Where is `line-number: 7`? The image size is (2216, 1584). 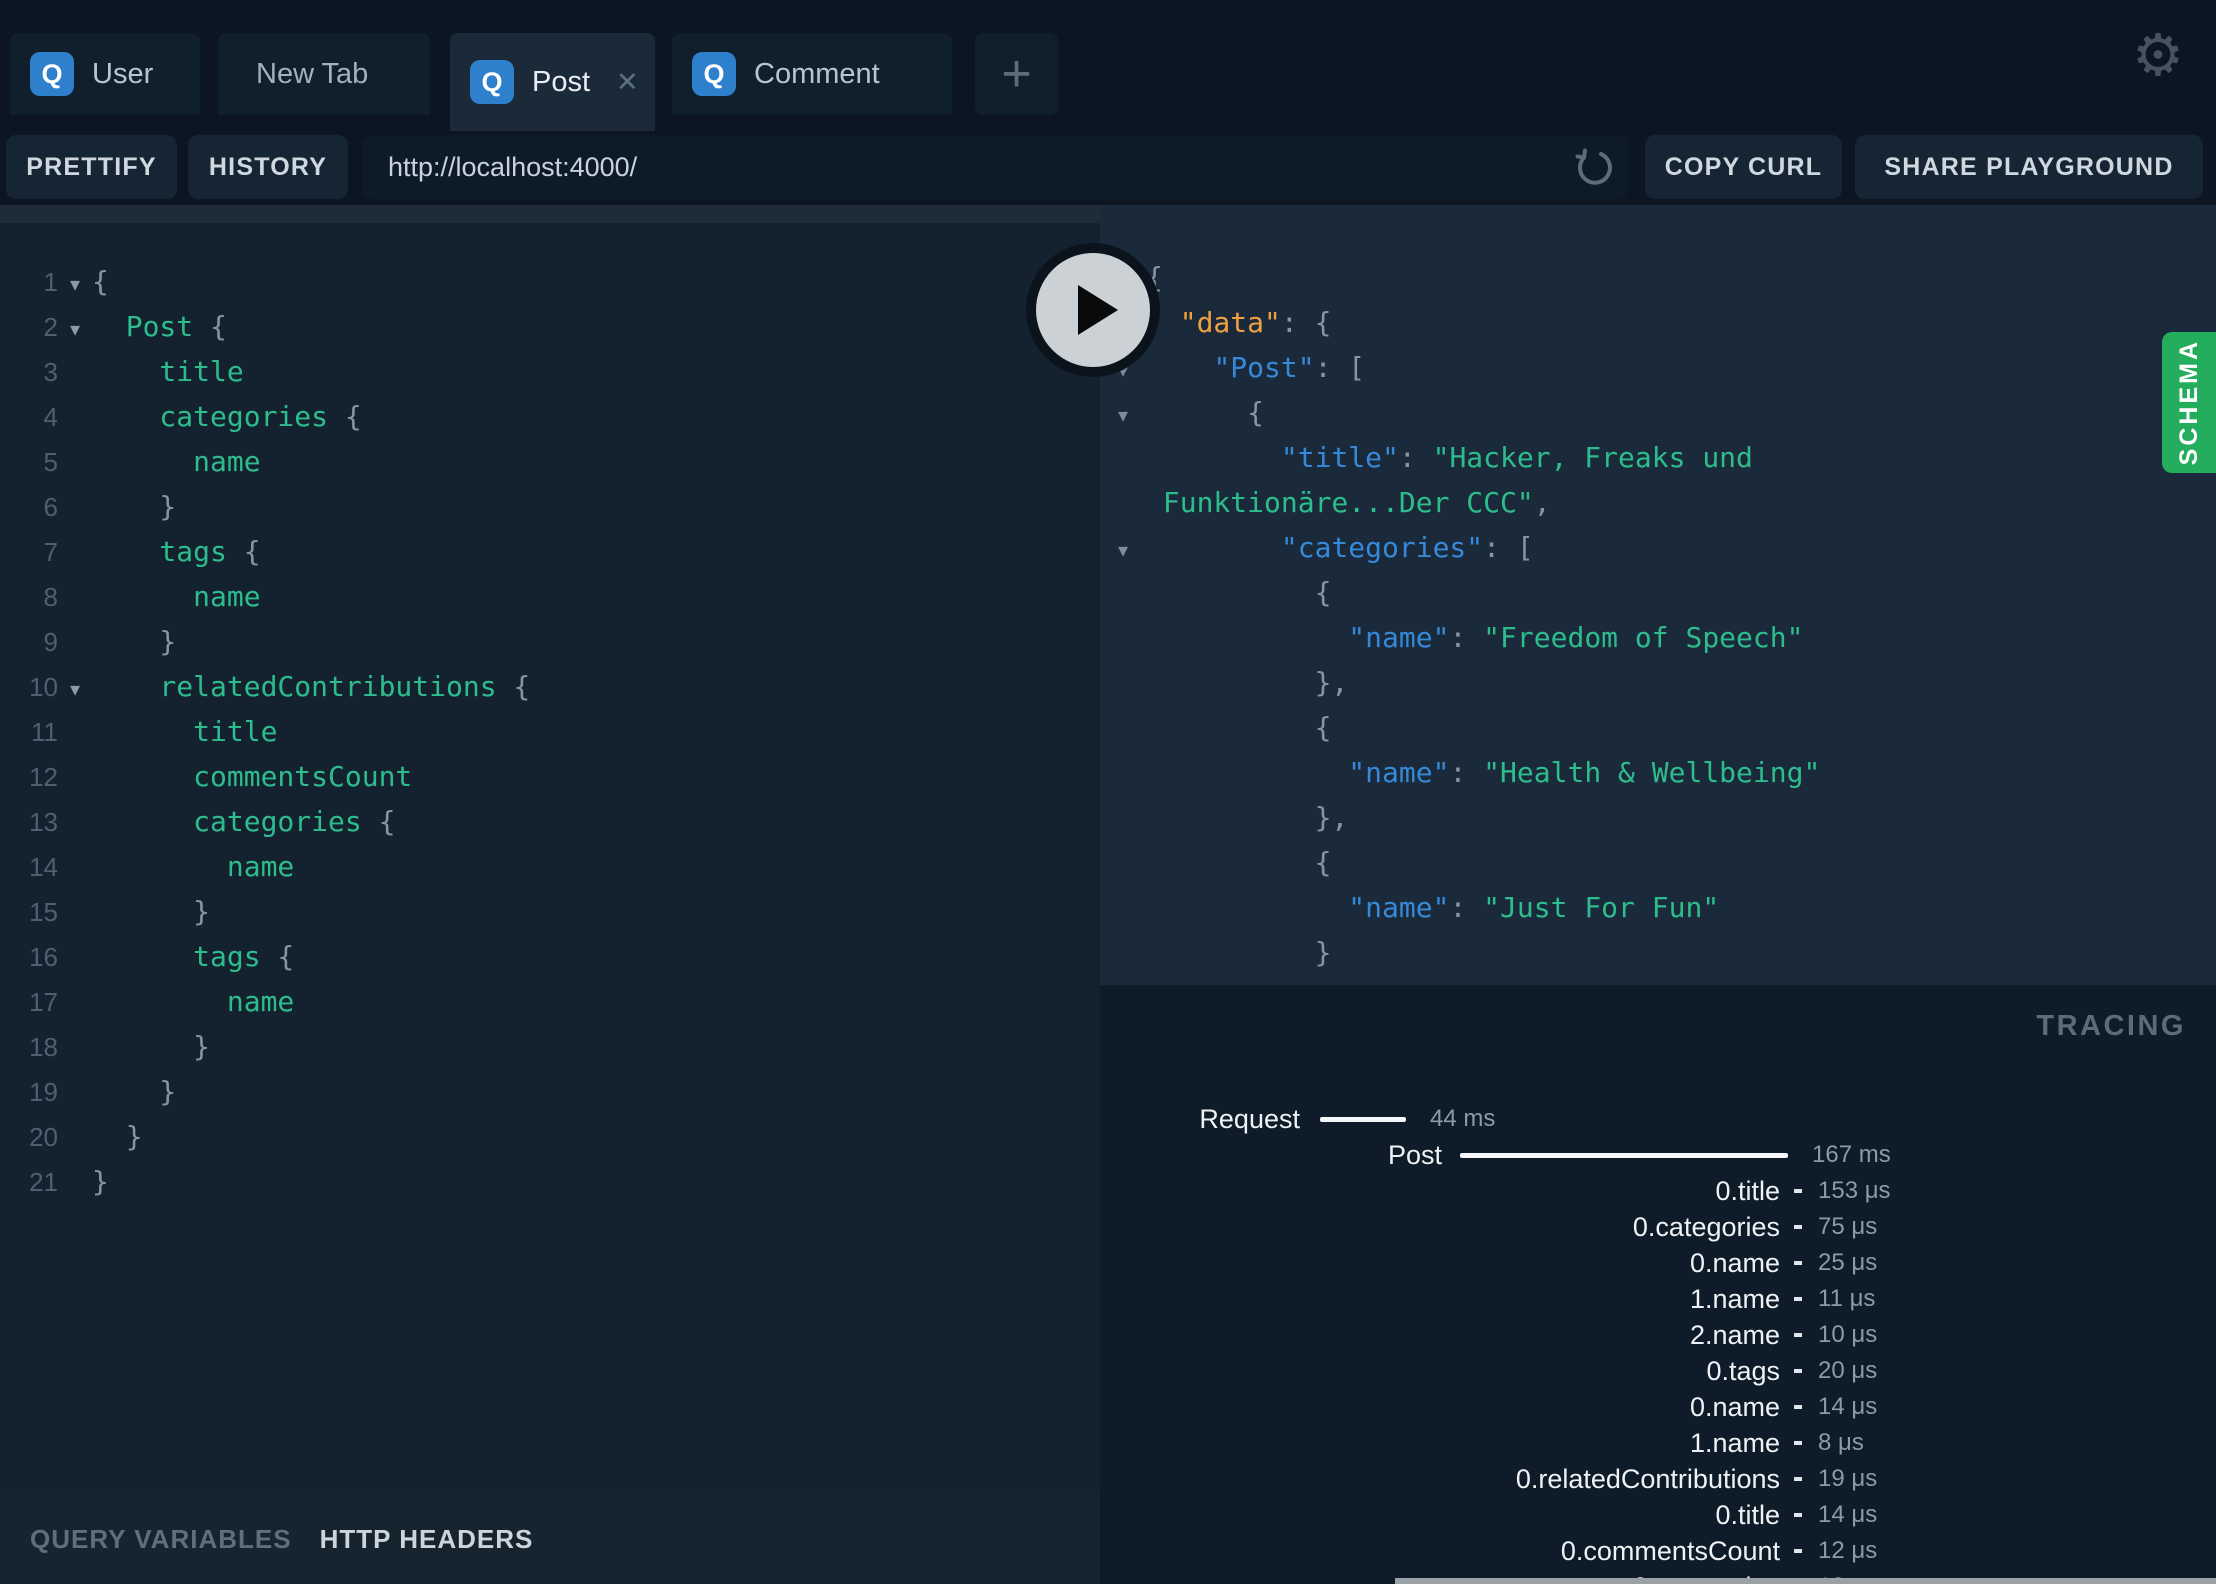 line-number: 7 is located at coordinates (50, 552).